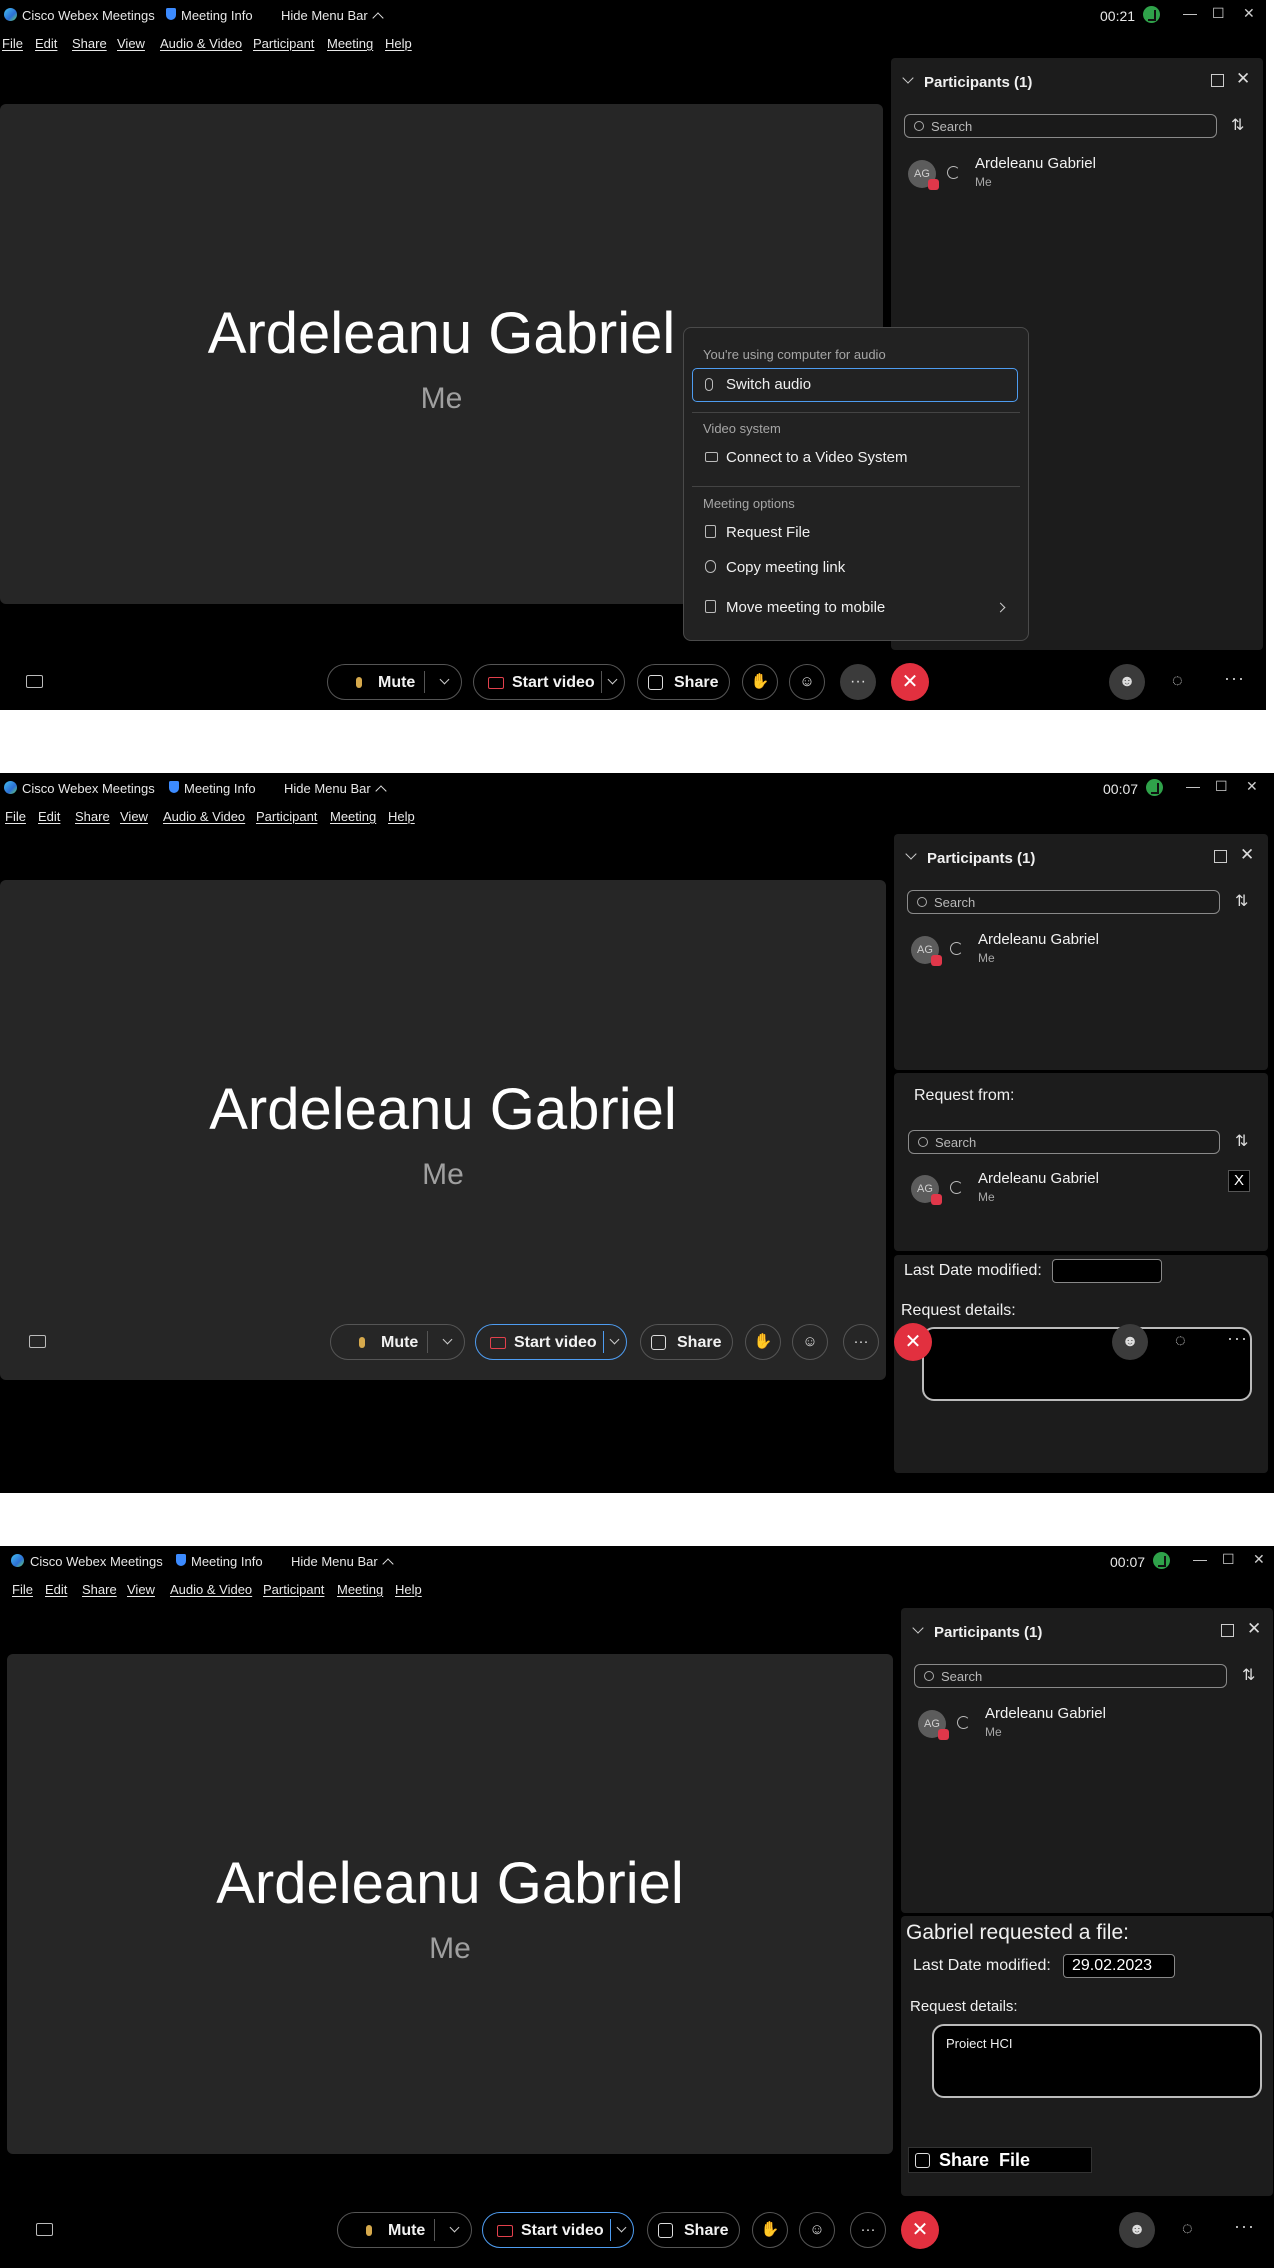 This screenshot has height=2268, width=1274. Describe the element at coordinates (768, 532) in the screenshot. I see `request-file-item: Request File` at that location.